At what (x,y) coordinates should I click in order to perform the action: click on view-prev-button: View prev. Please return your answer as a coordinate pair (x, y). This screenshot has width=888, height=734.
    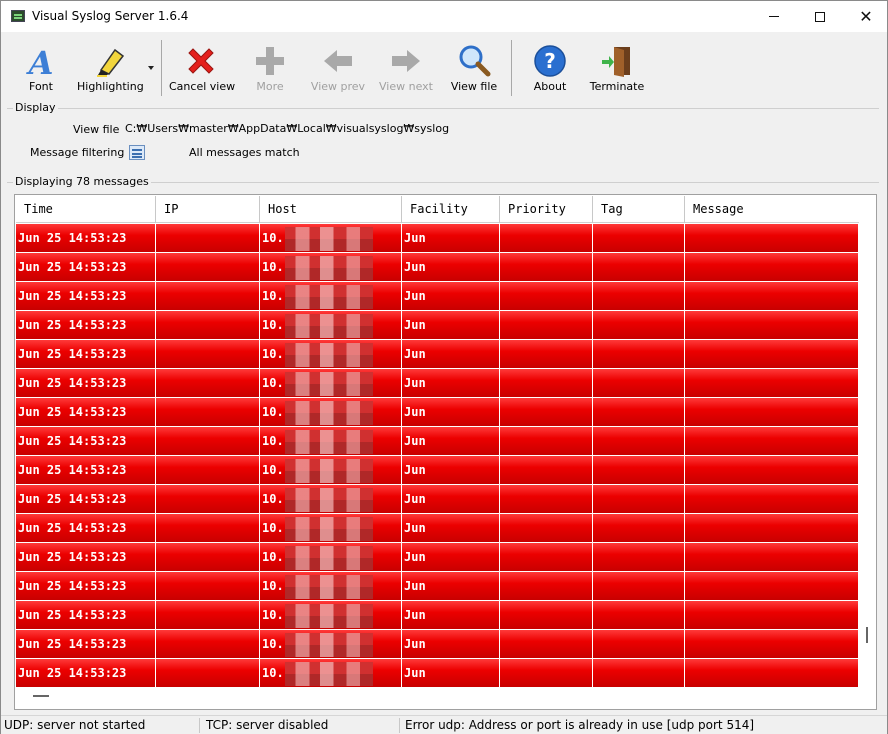
    Looking at the image, I should click on (338, 68).